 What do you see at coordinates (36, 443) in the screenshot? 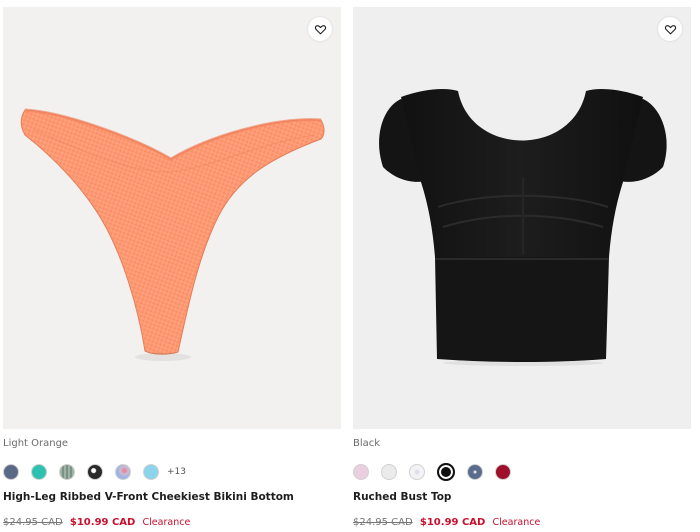
I see `color-name: Light Orange` at bounding box center [36, 443].